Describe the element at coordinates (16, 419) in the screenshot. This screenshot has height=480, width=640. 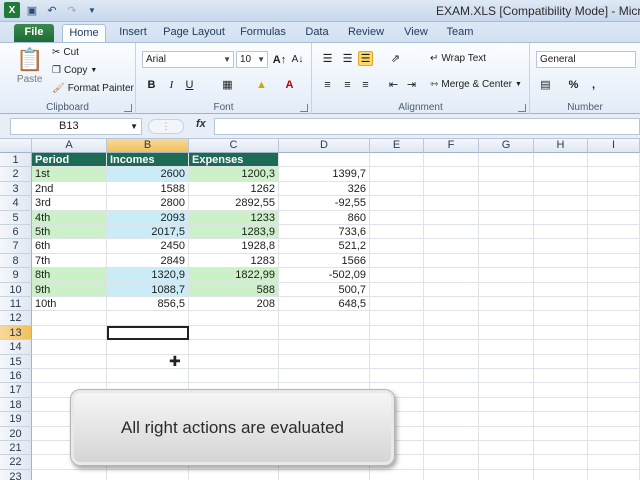
I see `row-header-19: 19` at that location.